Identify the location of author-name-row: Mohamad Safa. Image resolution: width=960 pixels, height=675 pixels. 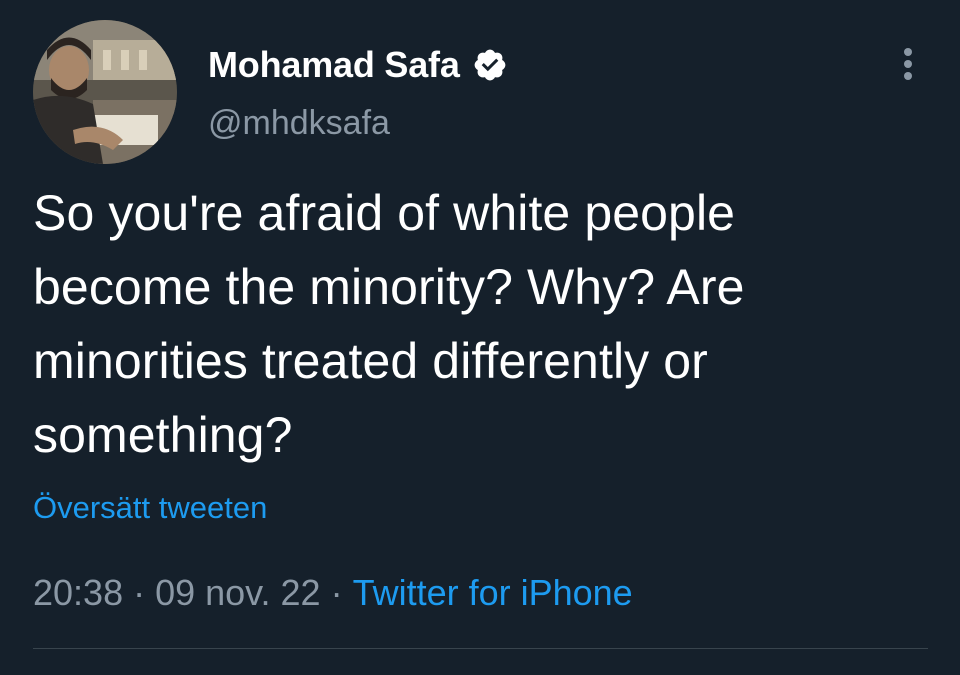
(358, 65).